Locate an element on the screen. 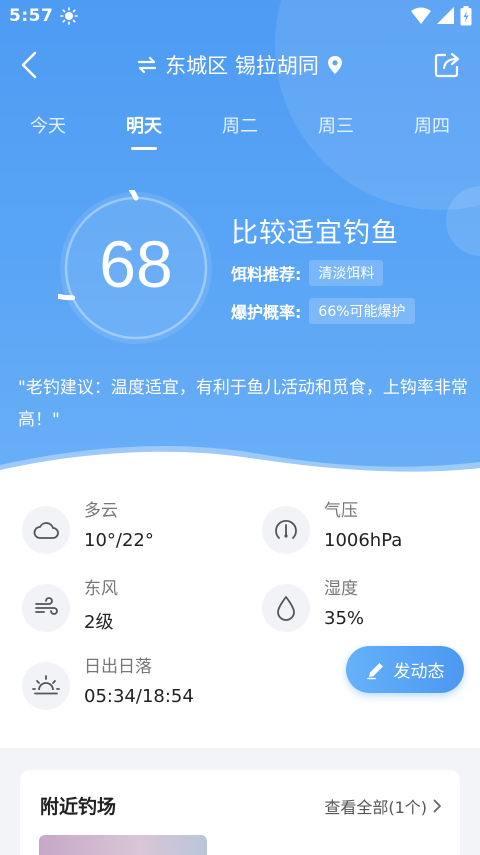 The image size is (480, 855). wave-divider is located at coordinates (240, 468).